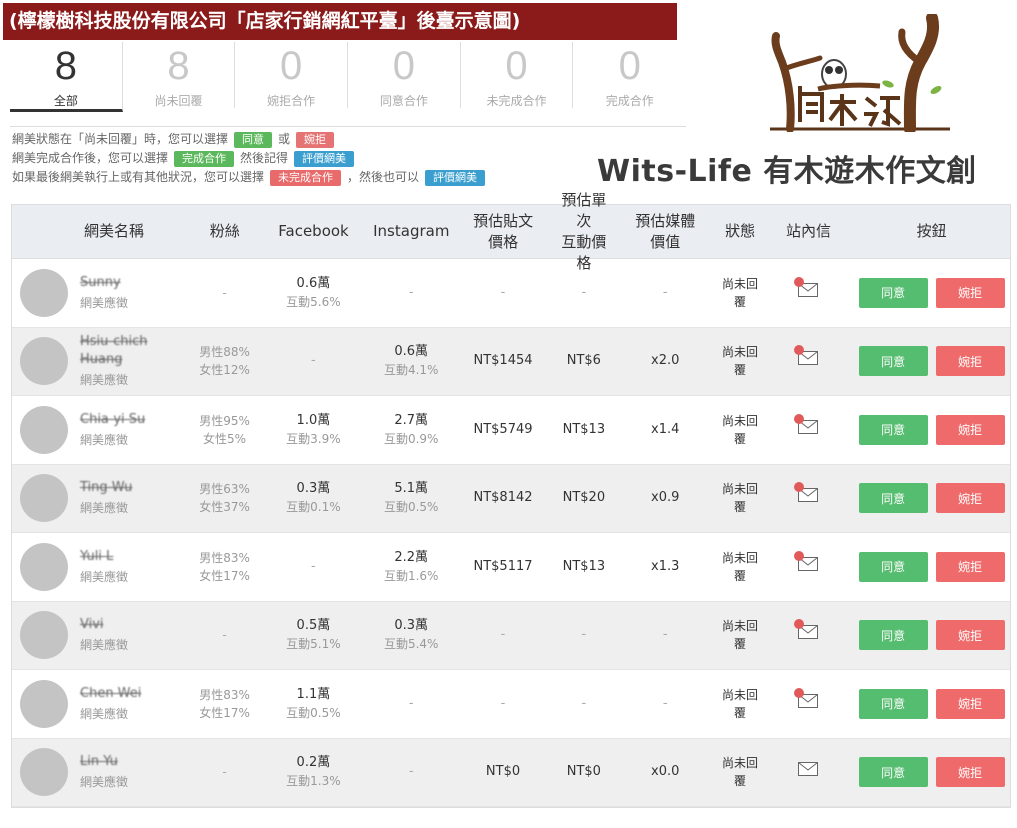 This screenshot has width=1017, height=828. I want to click on fans-cell: -, so click(225, 635).